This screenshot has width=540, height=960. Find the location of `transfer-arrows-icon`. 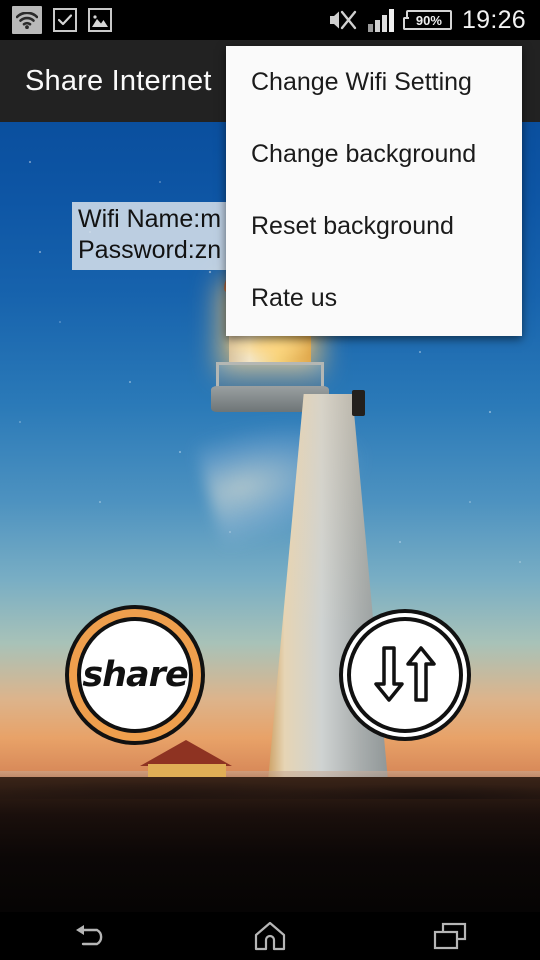

transfer-arrows-icon is located at coordinates (405, 674).